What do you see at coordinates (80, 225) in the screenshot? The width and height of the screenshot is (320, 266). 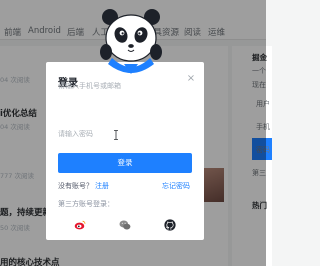 I see `weibo-icon` at bounding box center [80, 225].